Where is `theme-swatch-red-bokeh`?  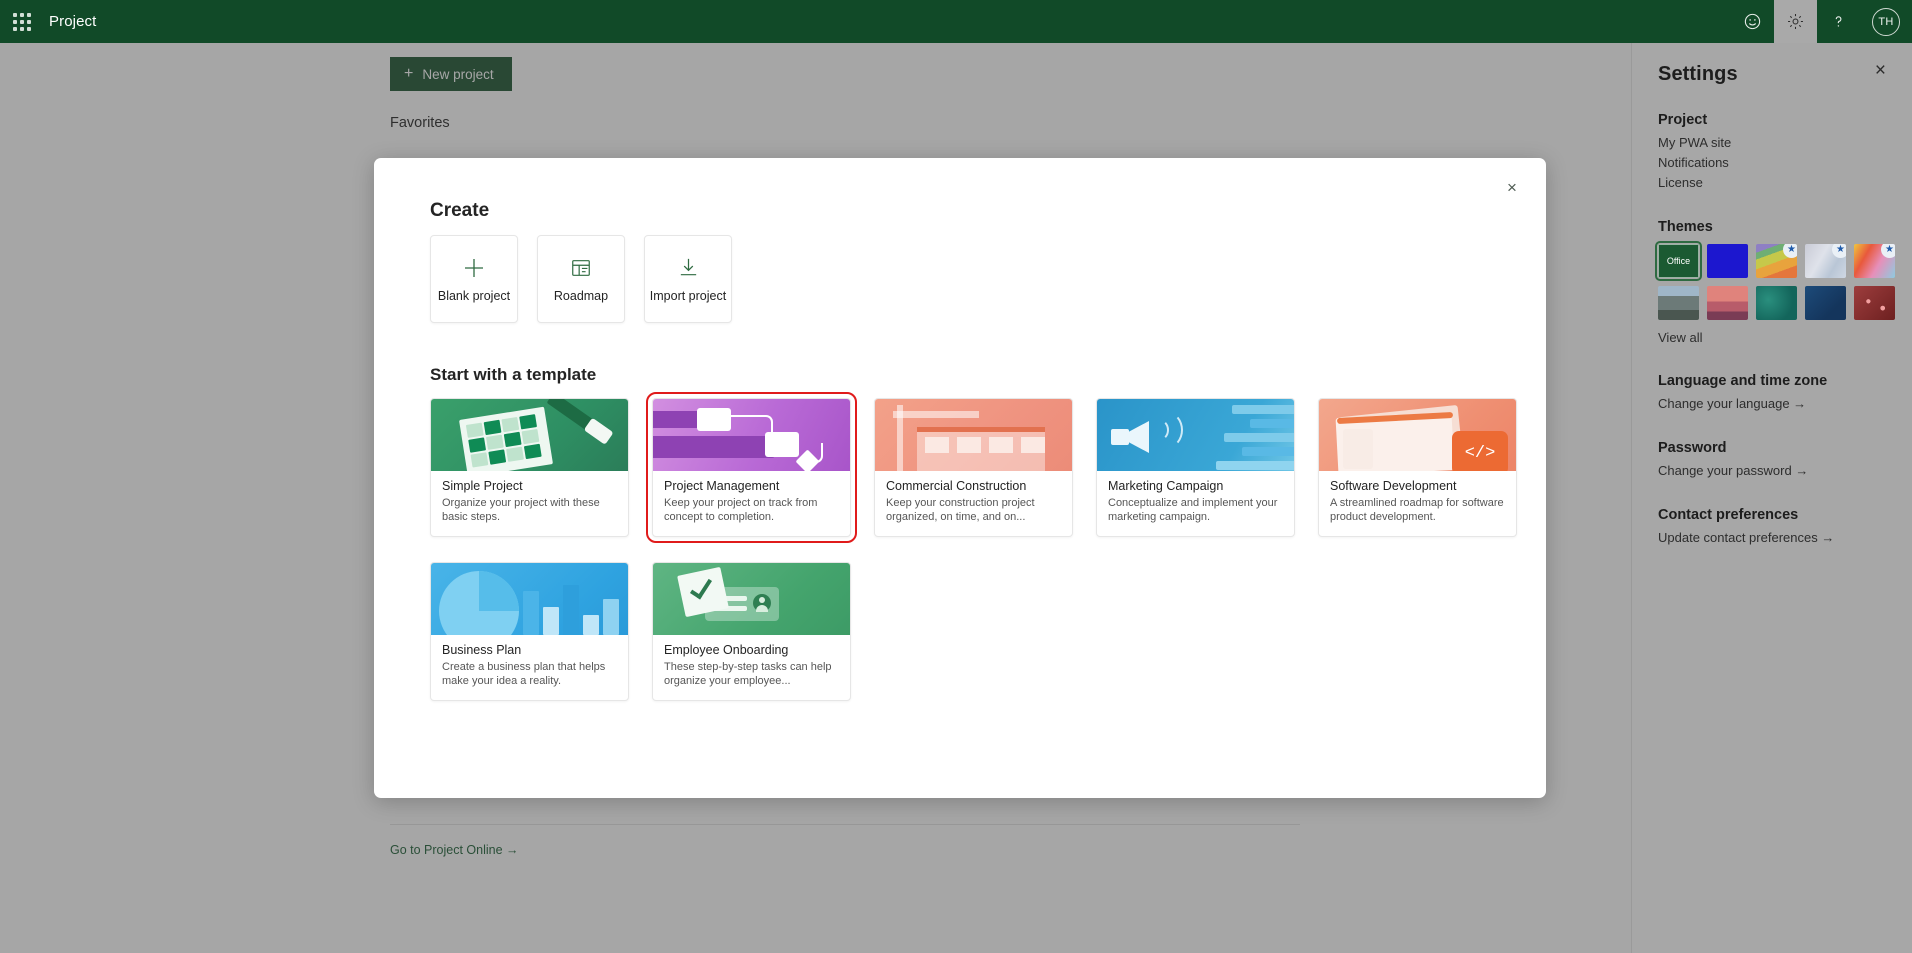
theme-swatch-red-bokeh is located at coordinates (1874, 303).